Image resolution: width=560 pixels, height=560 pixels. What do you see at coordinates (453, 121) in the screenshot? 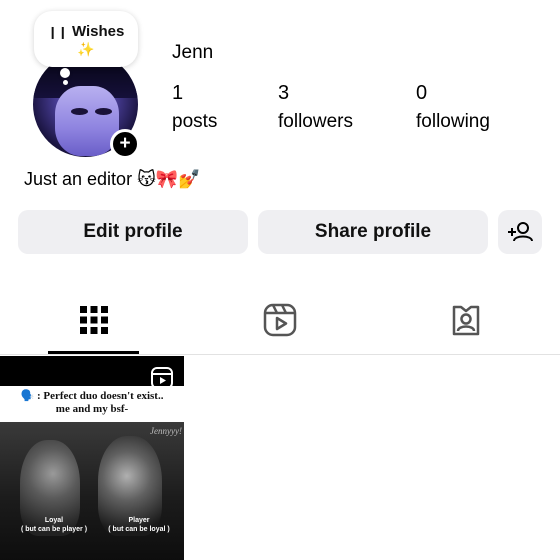
I see `stat-following-label: following` at bounding box center [453, 121].